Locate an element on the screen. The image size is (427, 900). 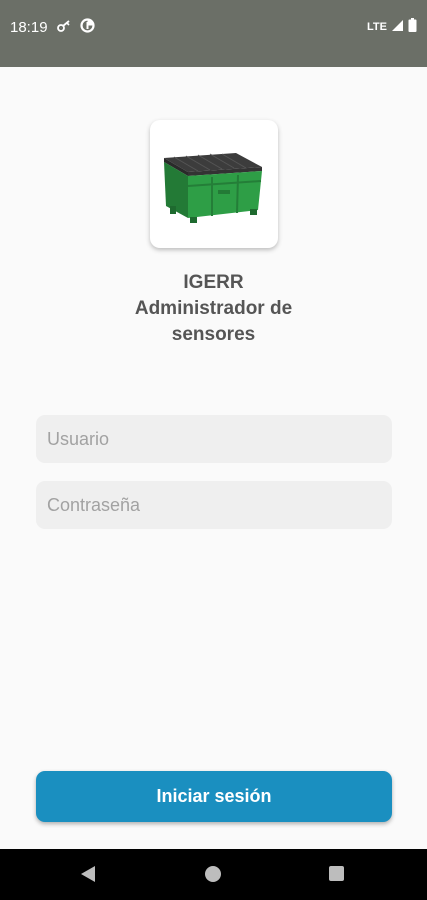
network-type: LTE is located at coordinates (377, 26).